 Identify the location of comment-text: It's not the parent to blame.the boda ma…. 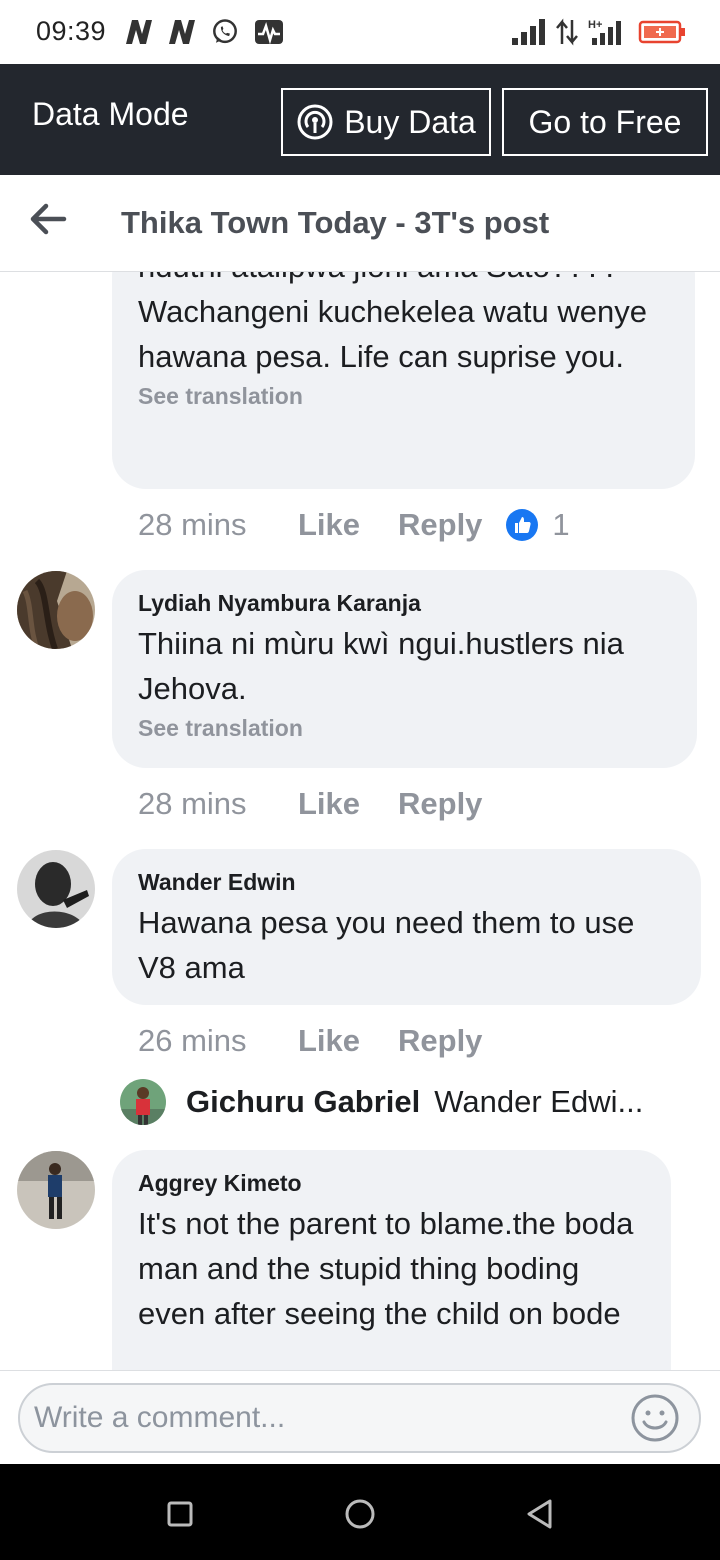
(386, 1268).